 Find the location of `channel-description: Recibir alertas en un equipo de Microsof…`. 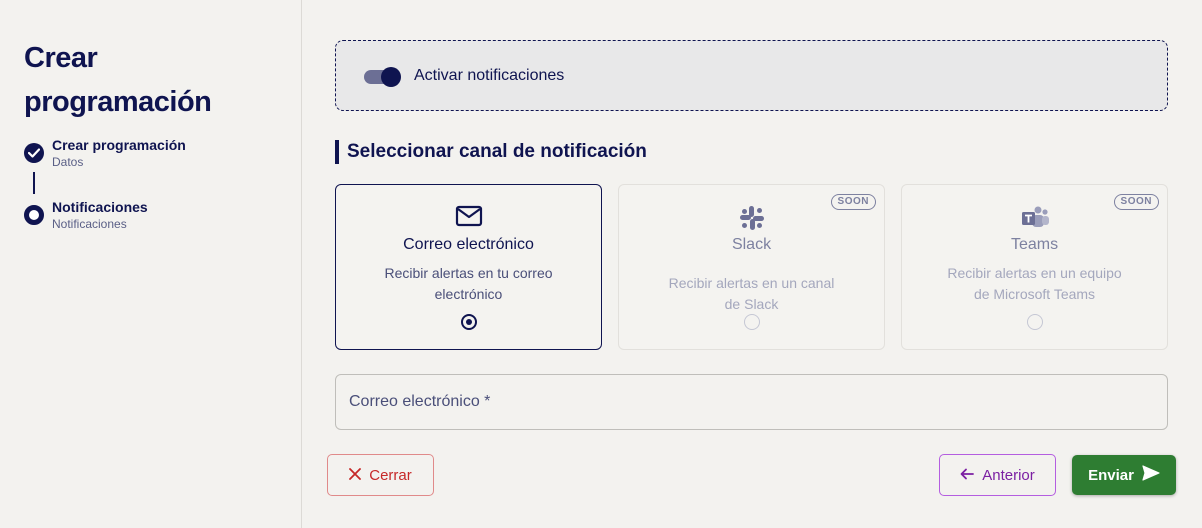

channel-description: Recibir alertas en un equipo de Microsof… is located at coordinates (1034, 283).